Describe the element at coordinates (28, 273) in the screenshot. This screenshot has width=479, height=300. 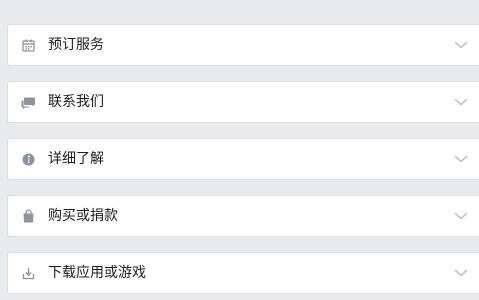
I see `download-icon` at that location.